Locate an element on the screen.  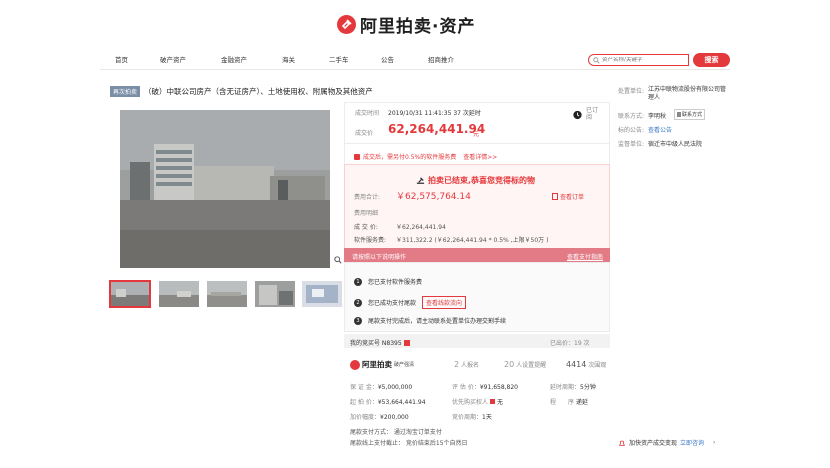
deal-price-detail-value: ￥62,264,441.94 is located at coordinates (421, 227).